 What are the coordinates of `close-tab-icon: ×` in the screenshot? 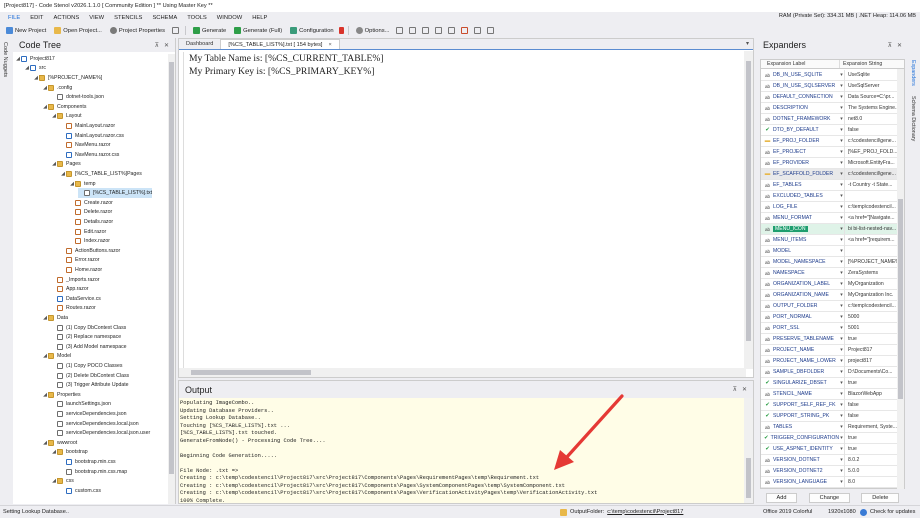 It's located at (329, 45).